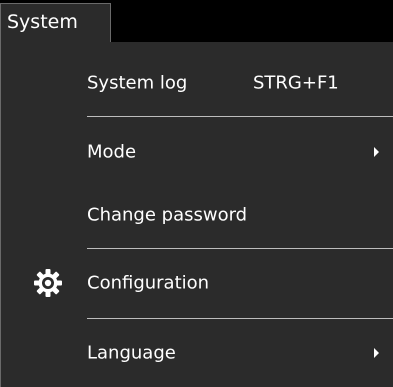 The width and height of the screenshot is (393, 387). Describe the element at coordinates (112, 152) in the screenshot. I see `menu-item-label: Mode` at that location.